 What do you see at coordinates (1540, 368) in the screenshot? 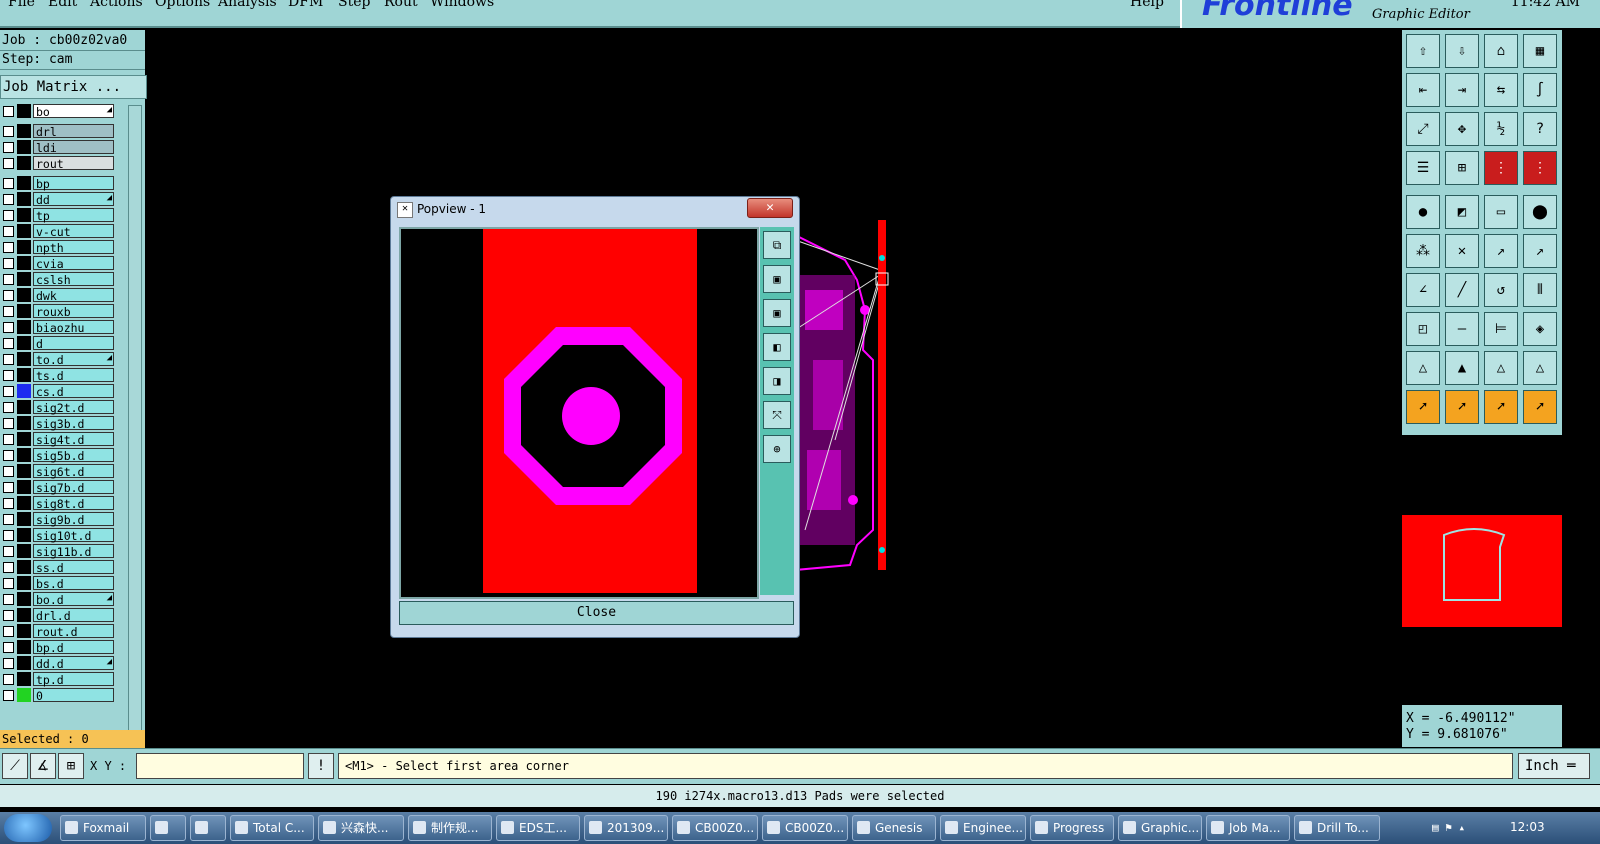
I see `triangle-cut-icon: △` at bounding box center [1540, 368].